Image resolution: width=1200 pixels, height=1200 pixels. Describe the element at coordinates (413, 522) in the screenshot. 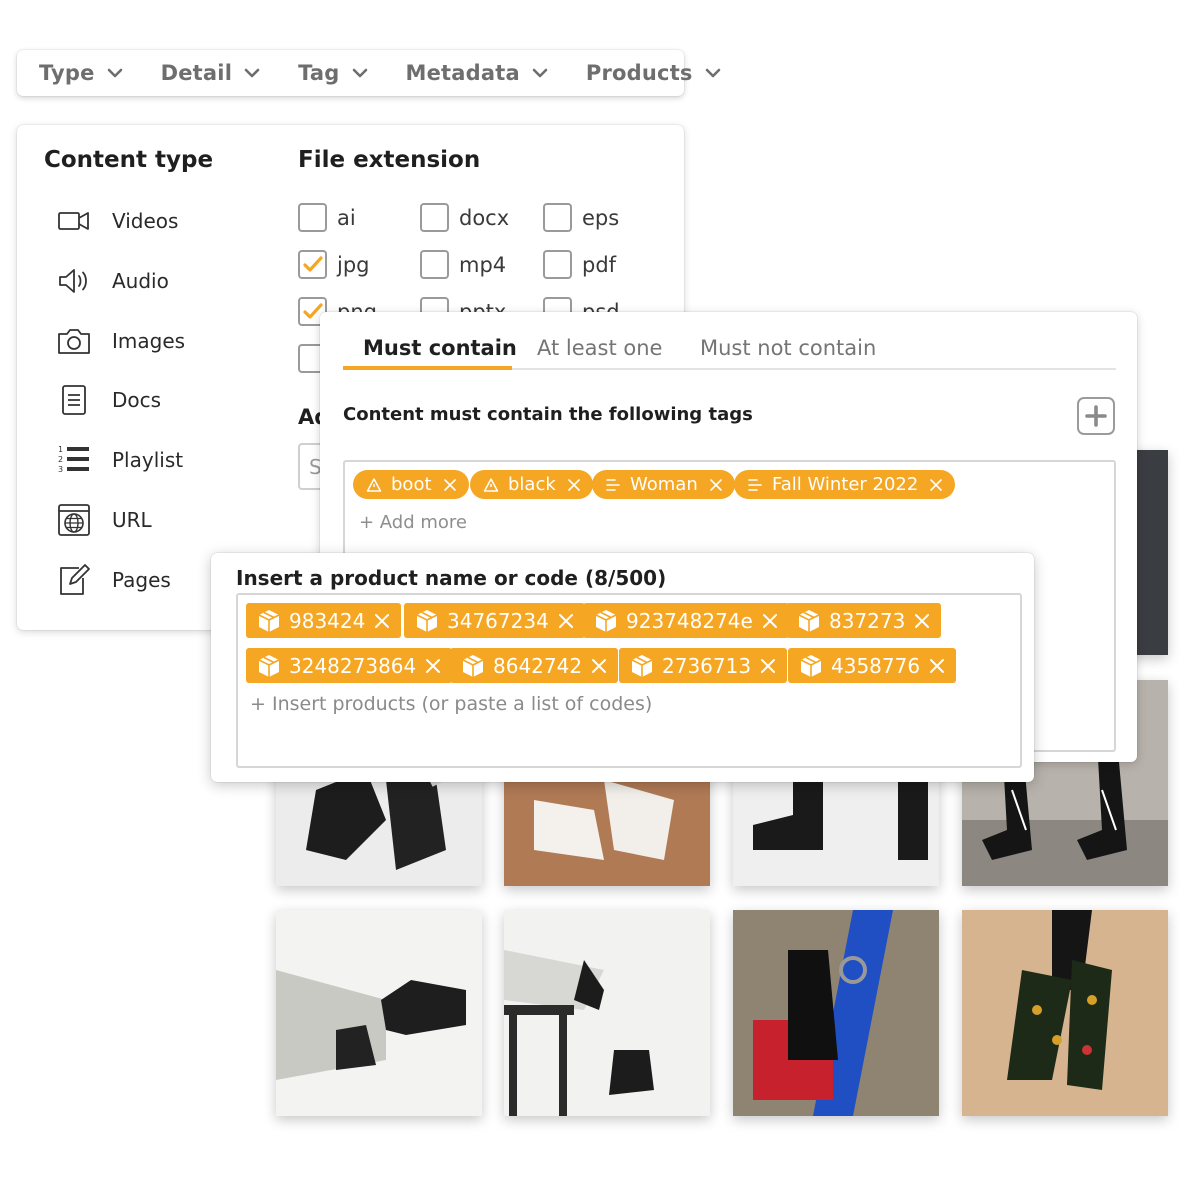

I see `add-more-input: + Add more` at that location.